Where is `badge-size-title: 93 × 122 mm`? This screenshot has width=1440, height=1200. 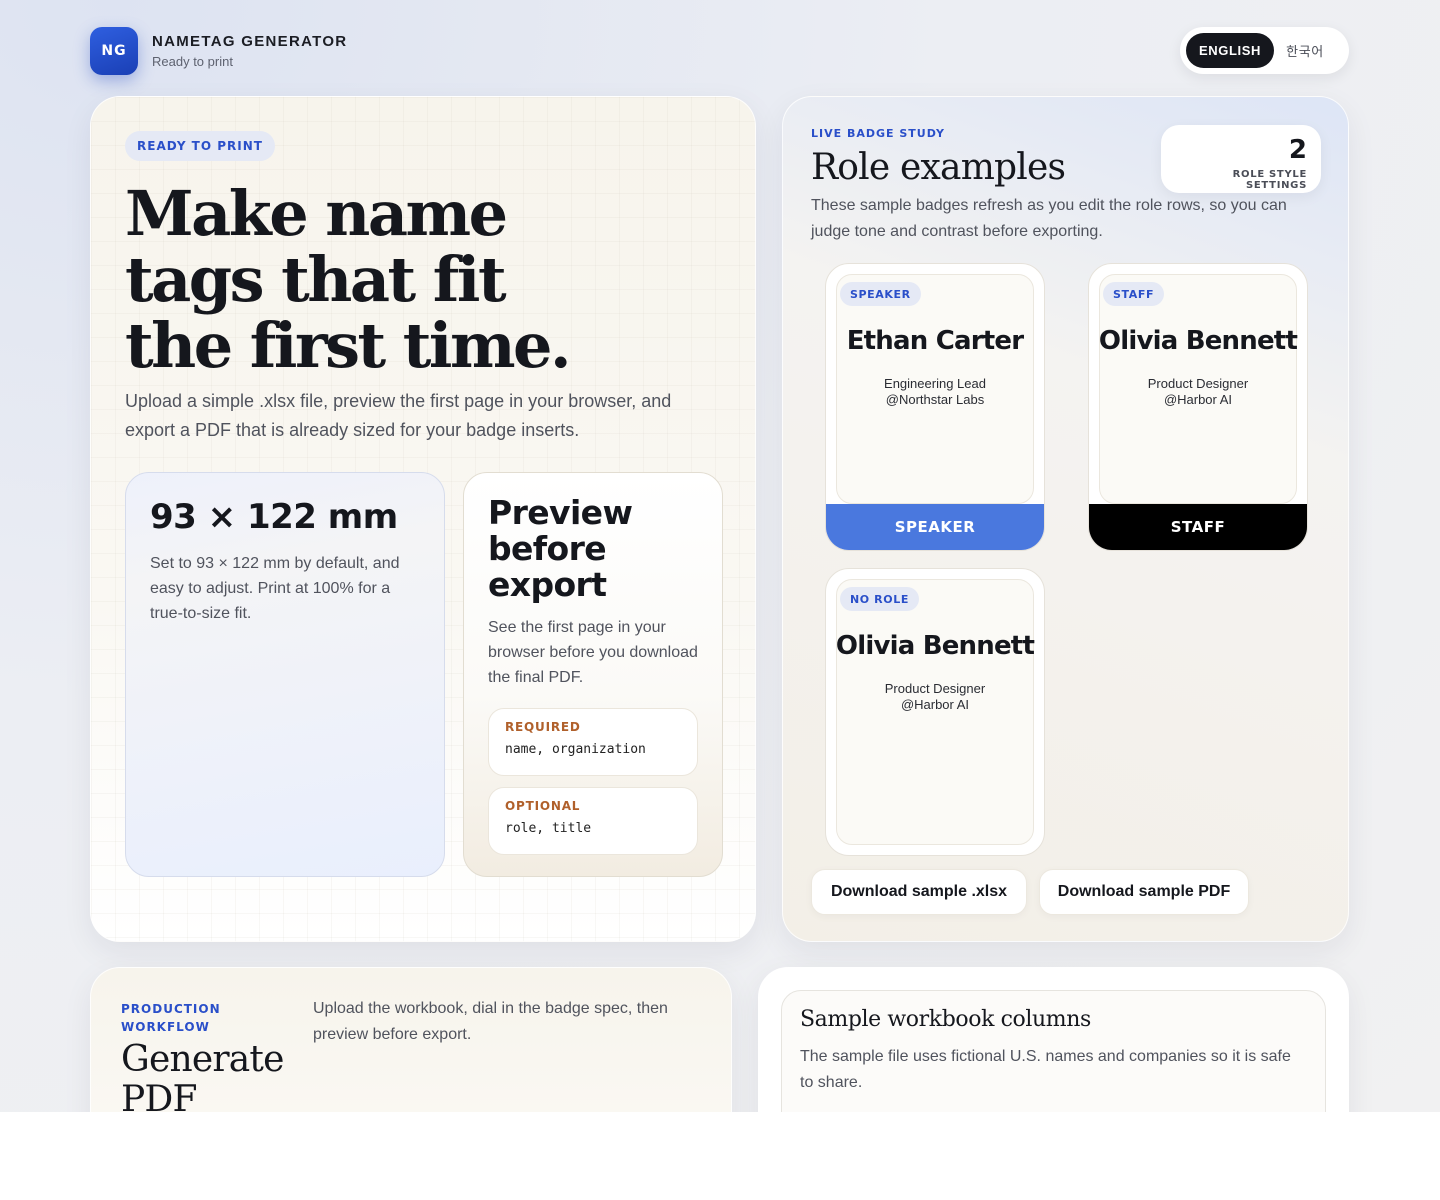
badge-size-title: 93 × 122 mm is located at coordinates (274, 517).